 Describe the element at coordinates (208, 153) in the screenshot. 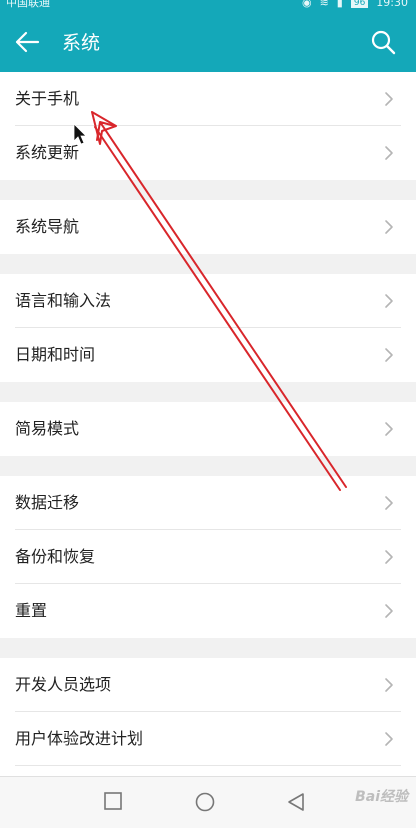

I see `settings-item: 系统更新` at that location.